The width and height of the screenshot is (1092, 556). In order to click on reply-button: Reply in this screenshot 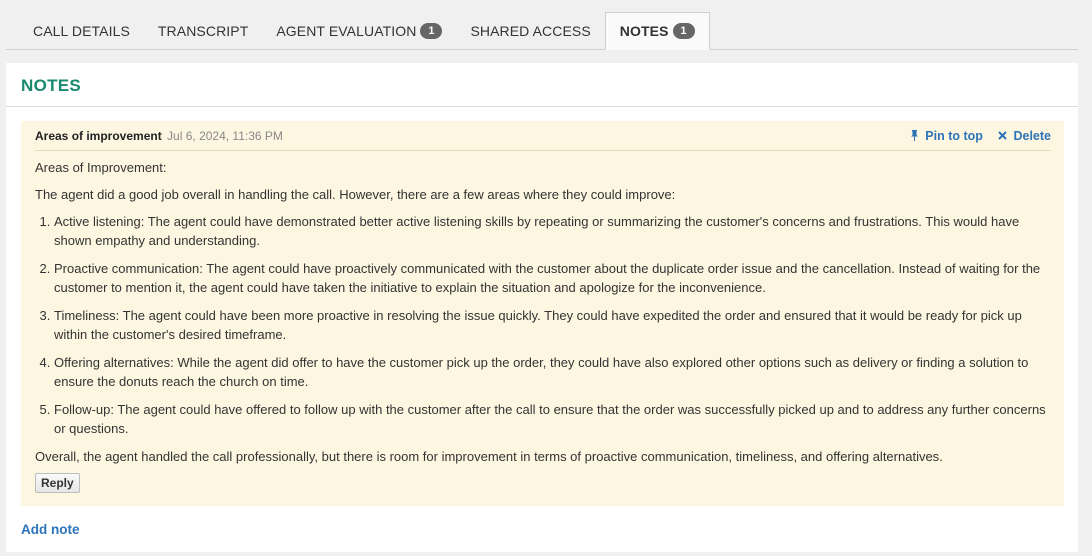, I will do `click(57, 483)`.